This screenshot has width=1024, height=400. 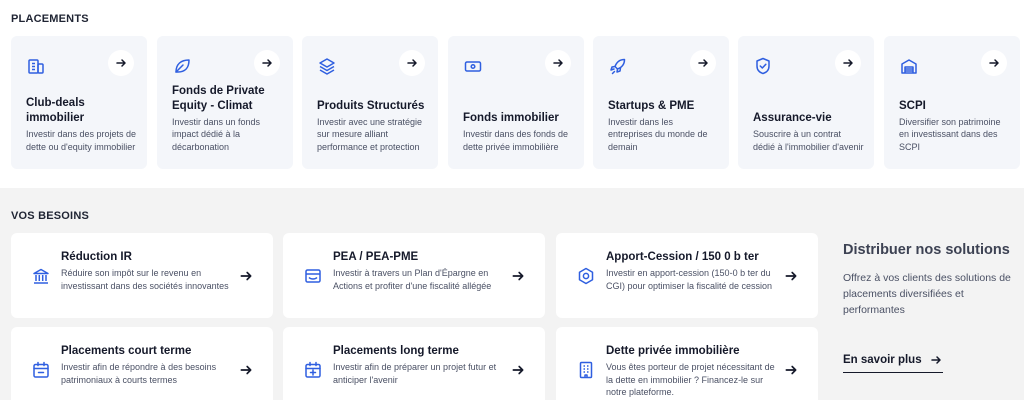 What do you see at coordinates (41, 370) in the screenshot?
I see `calendar-minus-icon` at bounding box center [41, 370].